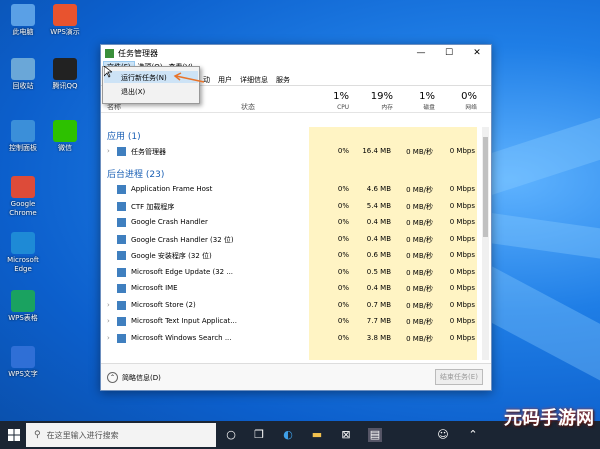  I want to click on store-icon: ⊠, so click(346, 435).